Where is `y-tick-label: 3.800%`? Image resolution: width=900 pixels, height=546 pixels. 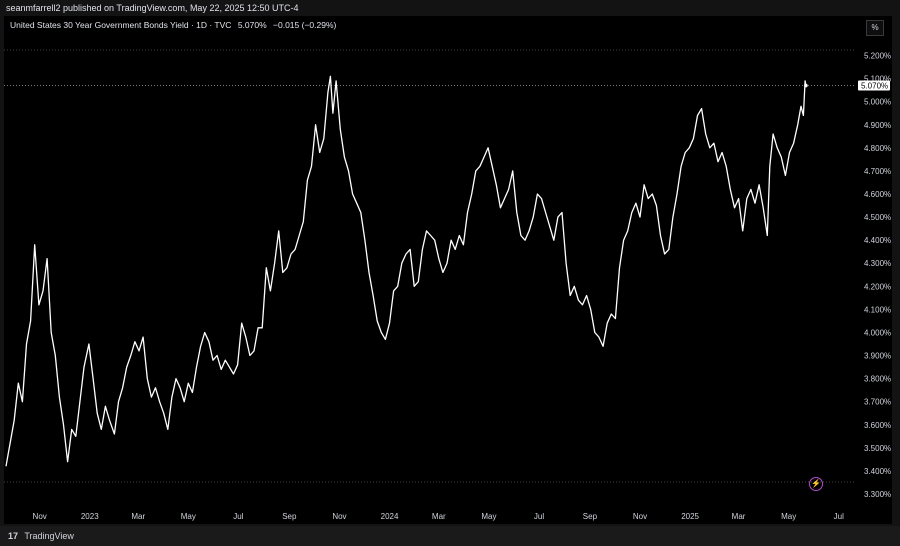
y-tick-label: 3.800% is located at coordinates (877, 379).